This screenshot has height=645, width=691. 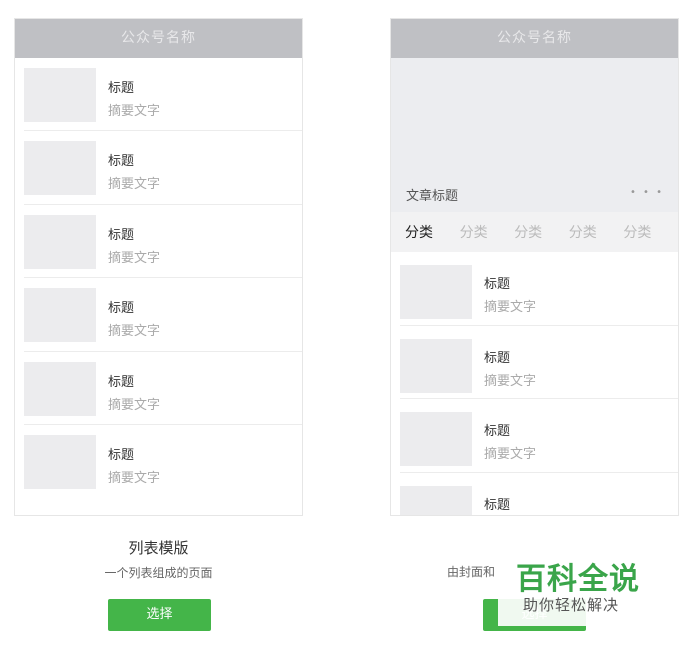 What do you see at coordinates (539, 494) in the screenshot?
I see `list-item: 标题` at bounding box center [539, 494].